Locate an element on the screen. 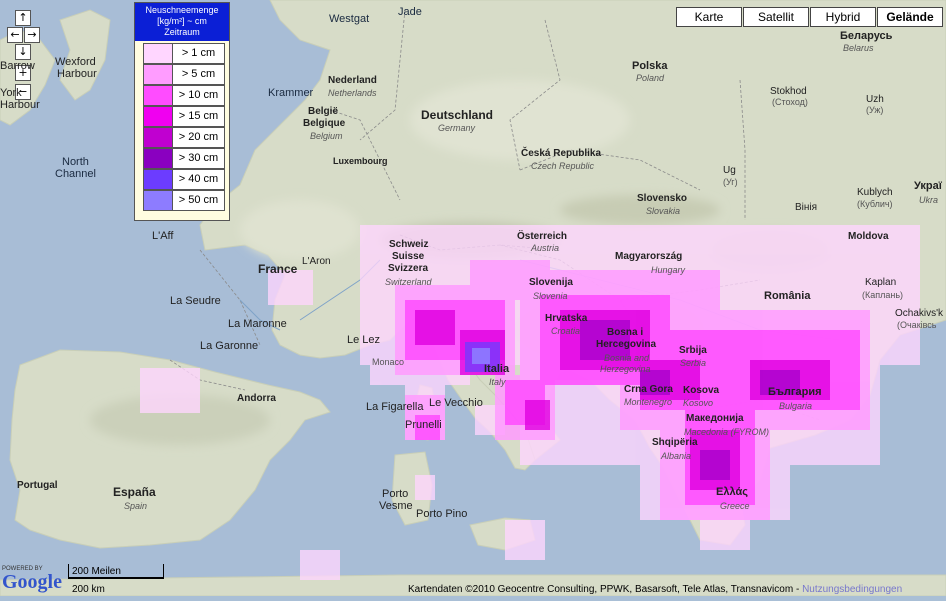 The image size is (946, 601). label-harbour: Harbour is located at coordinates (77, 74).